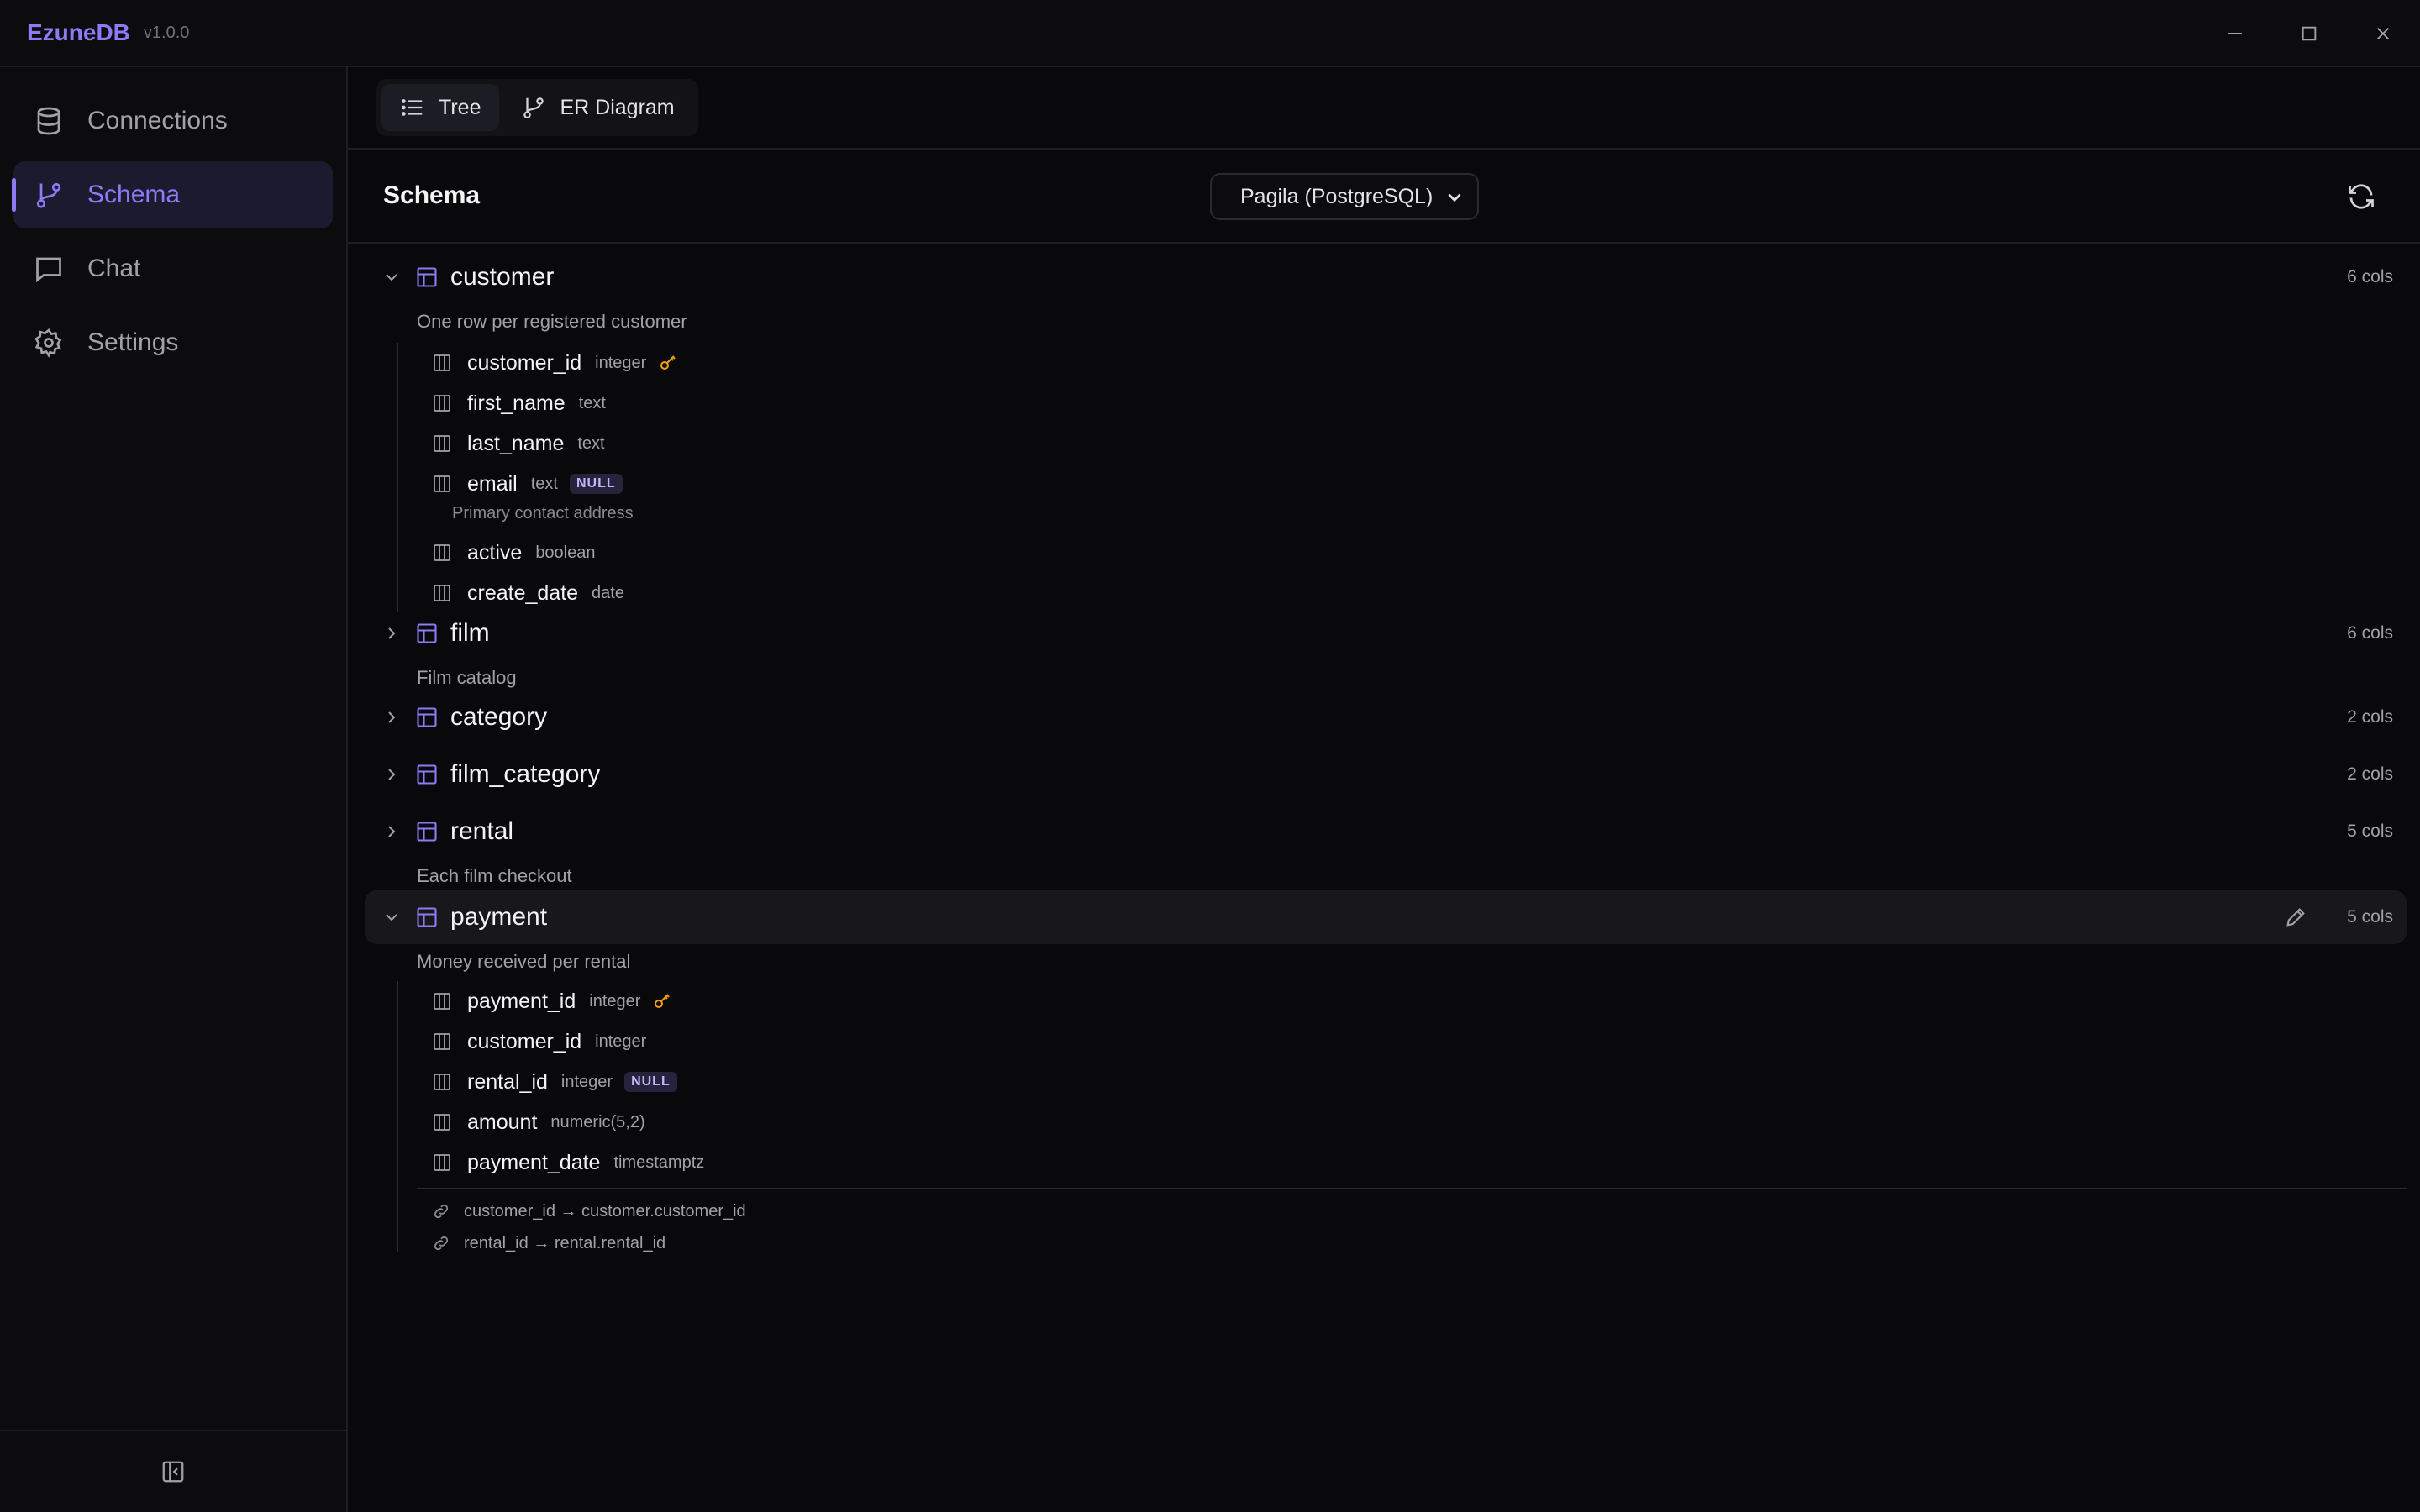  I want to click on table-row-rental: rental 5 cols, so click(1386, 831).